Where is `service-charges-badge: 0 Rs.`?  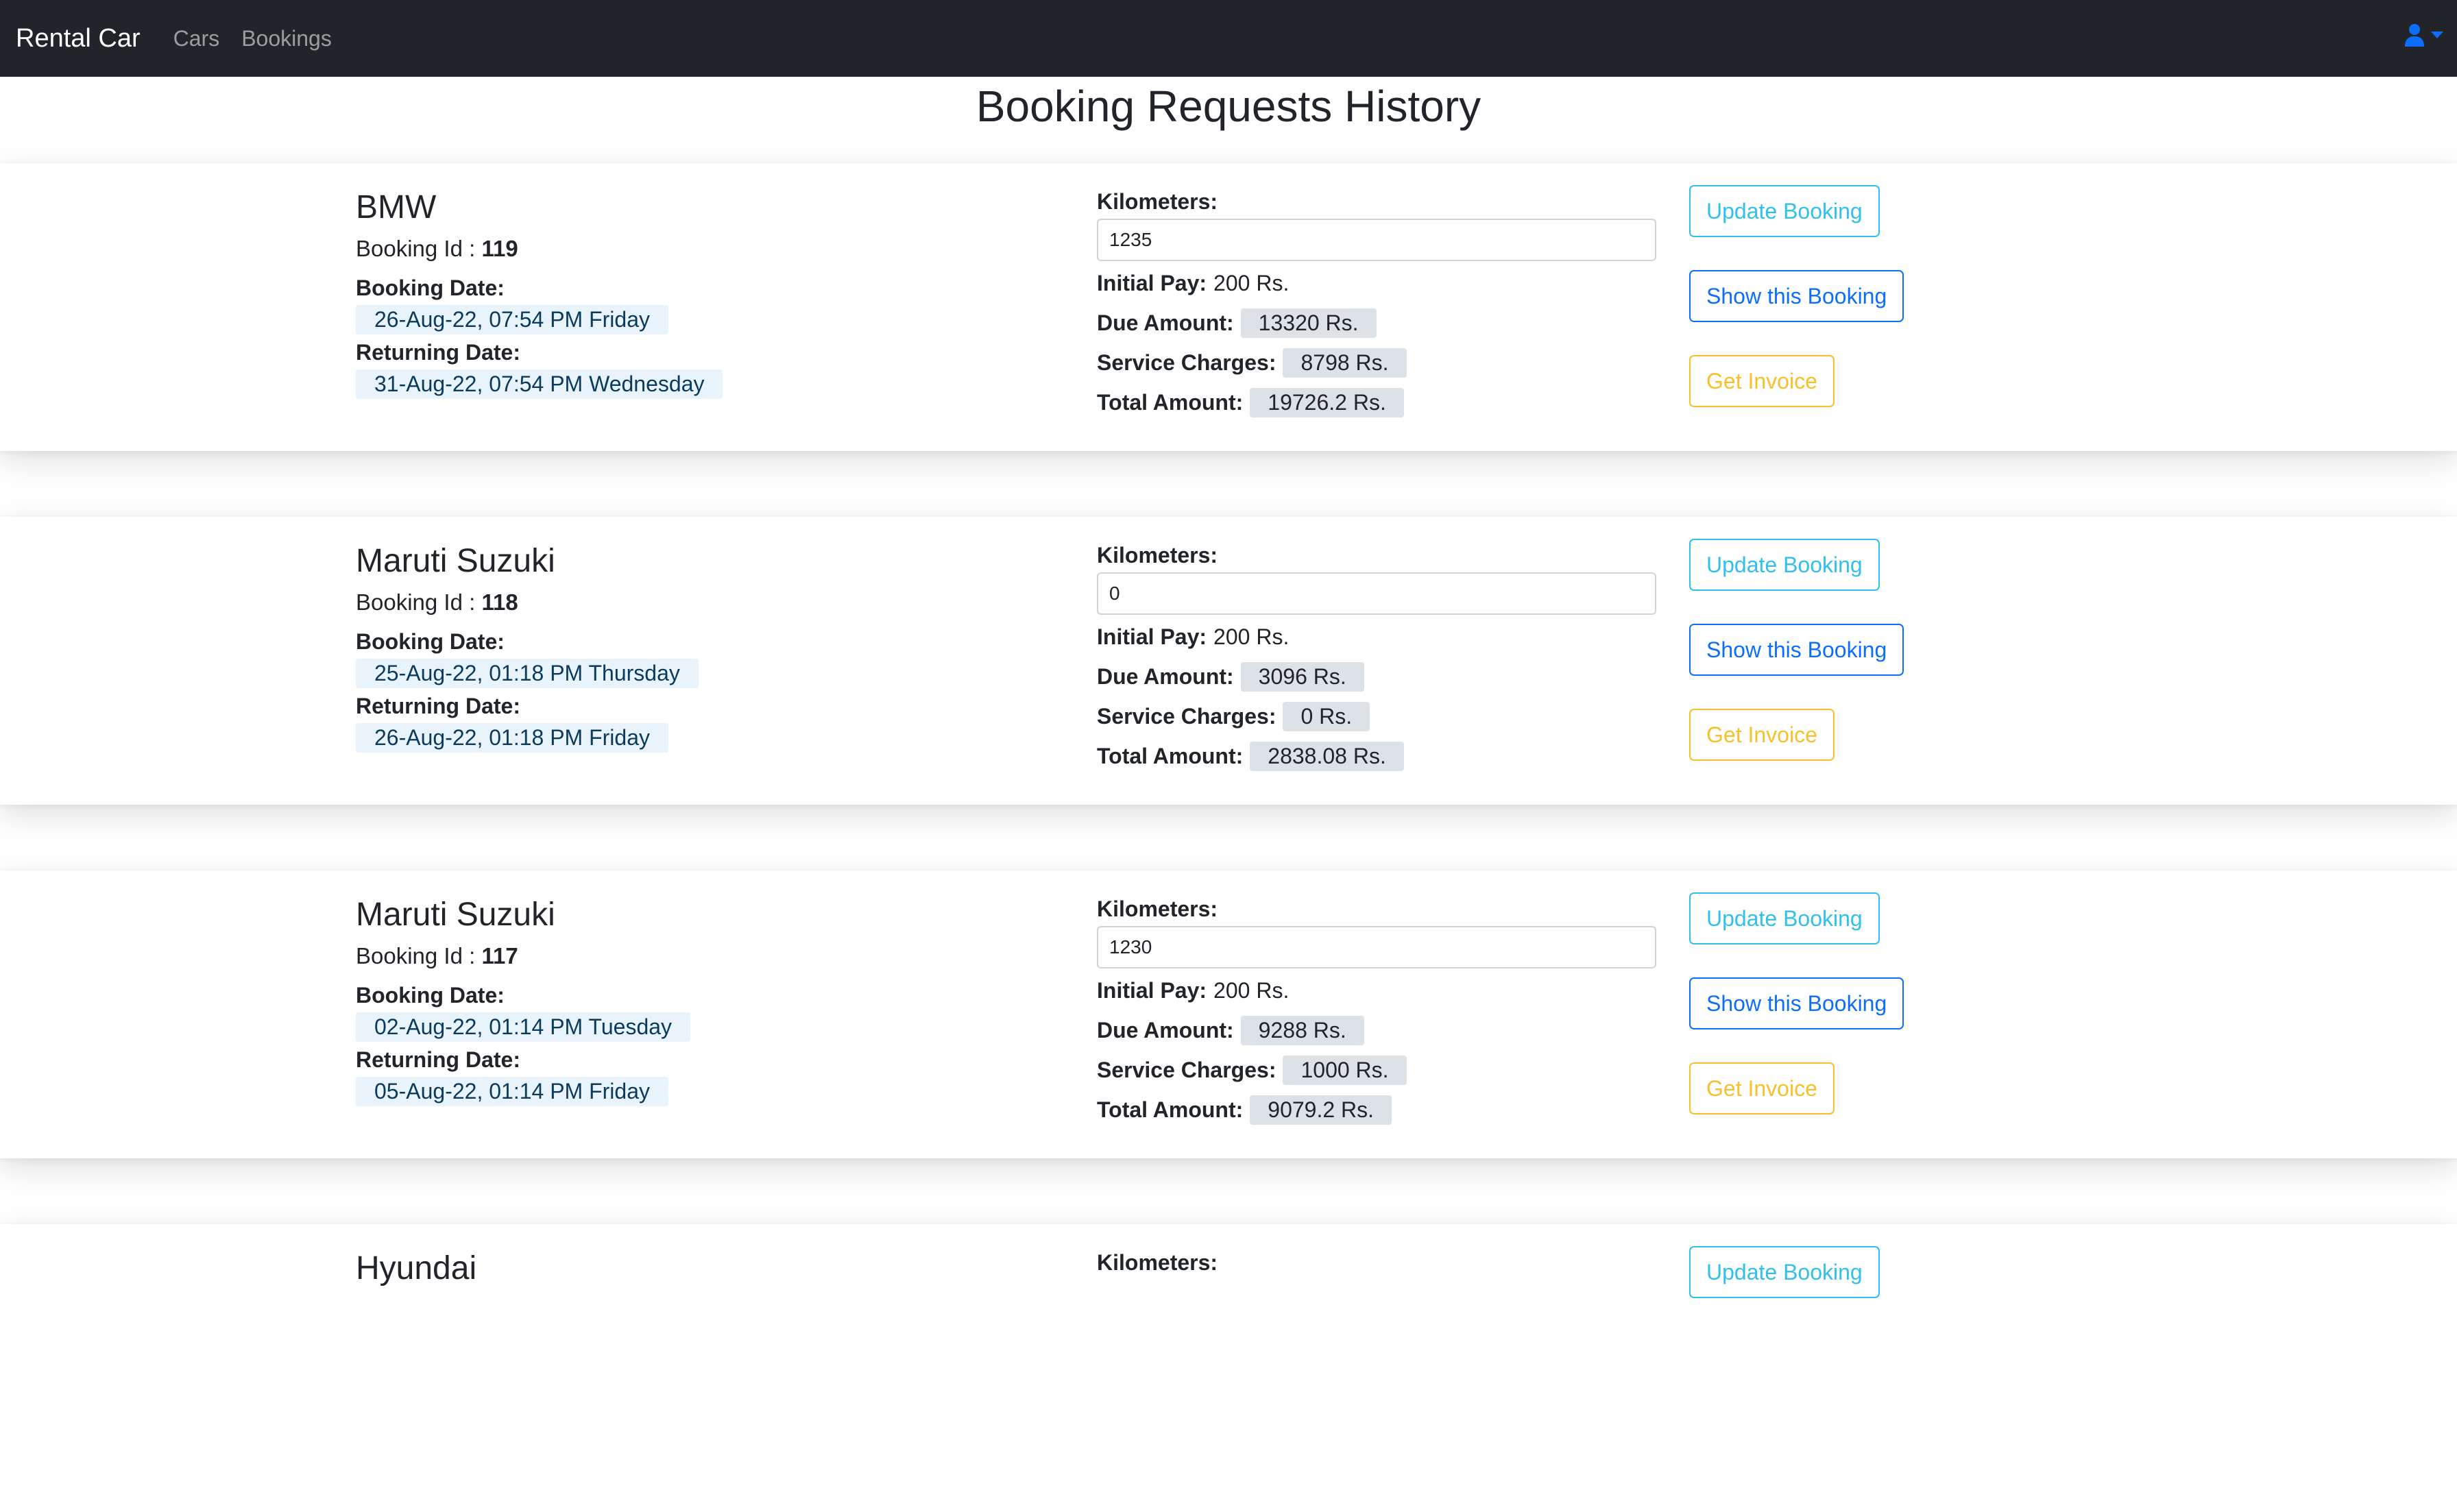
service-charges-badge: 0 Rs. is located at coordinates (1326, 716).